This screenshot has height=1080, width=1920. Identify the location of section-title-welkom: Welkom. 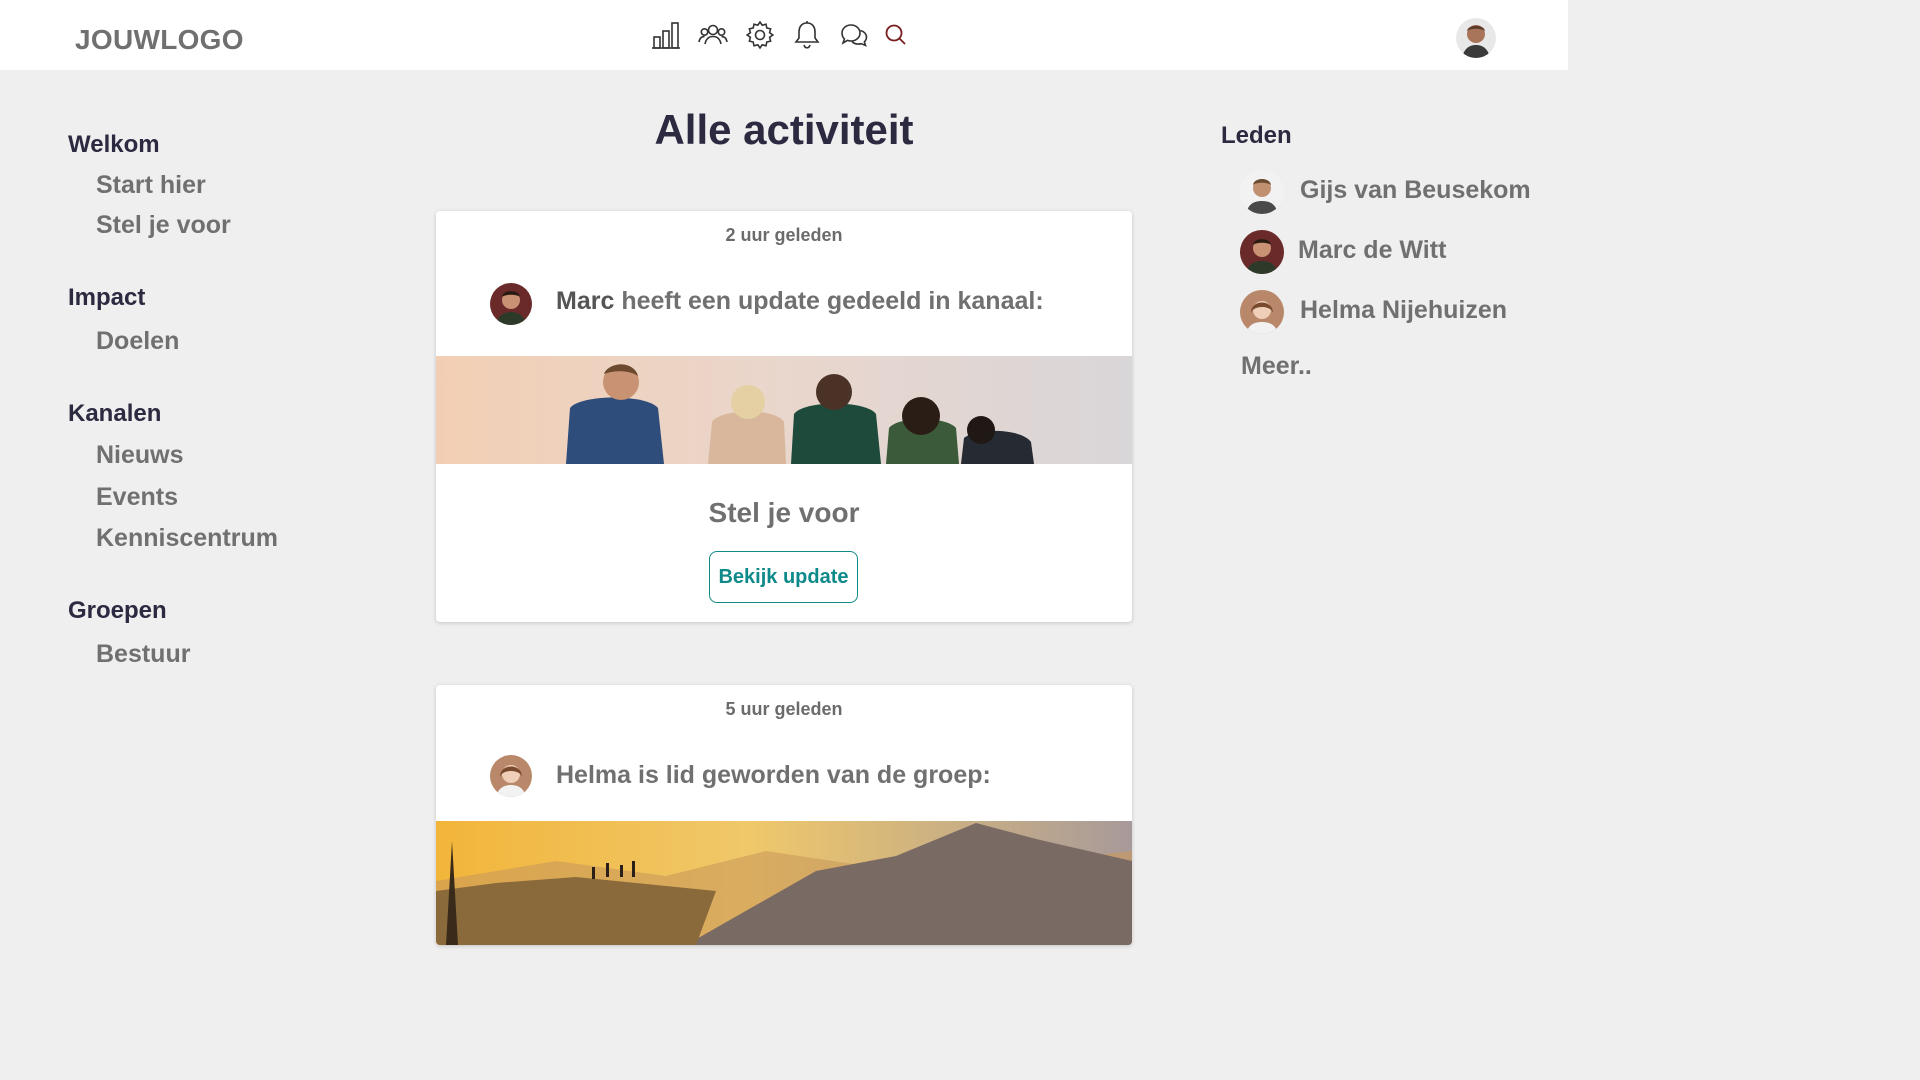
(114, 144).